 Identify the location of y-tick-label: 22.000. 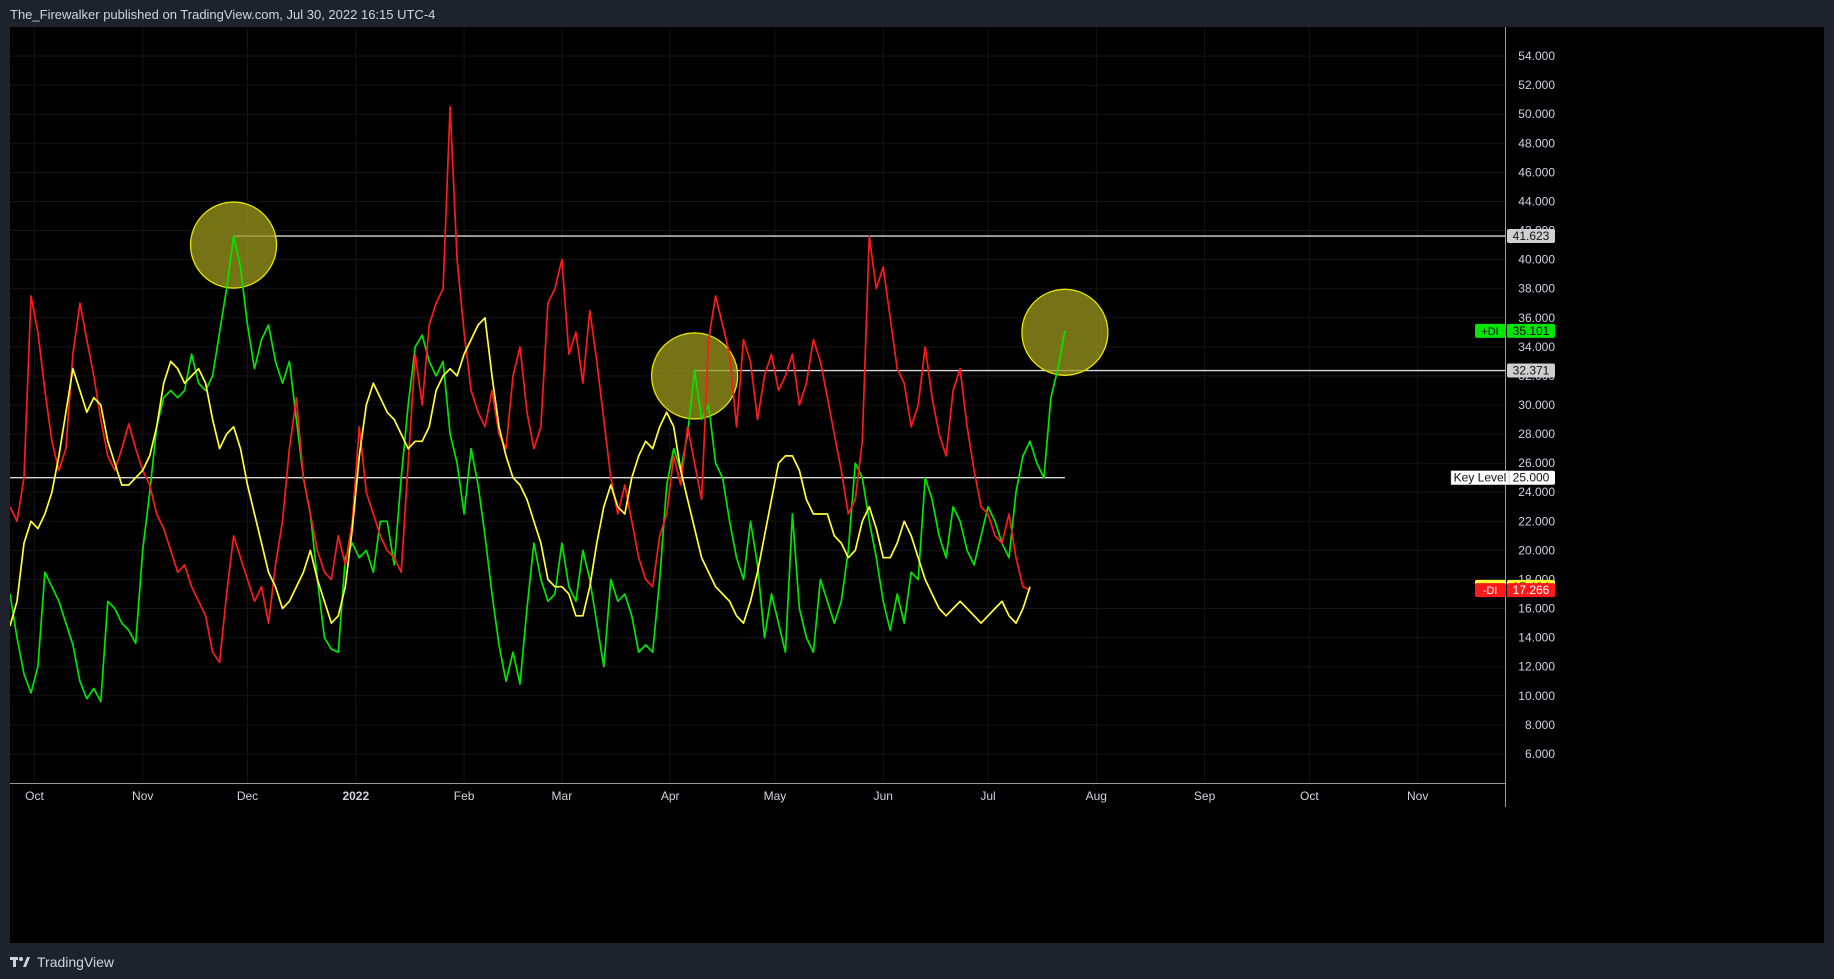
(1536, 521).